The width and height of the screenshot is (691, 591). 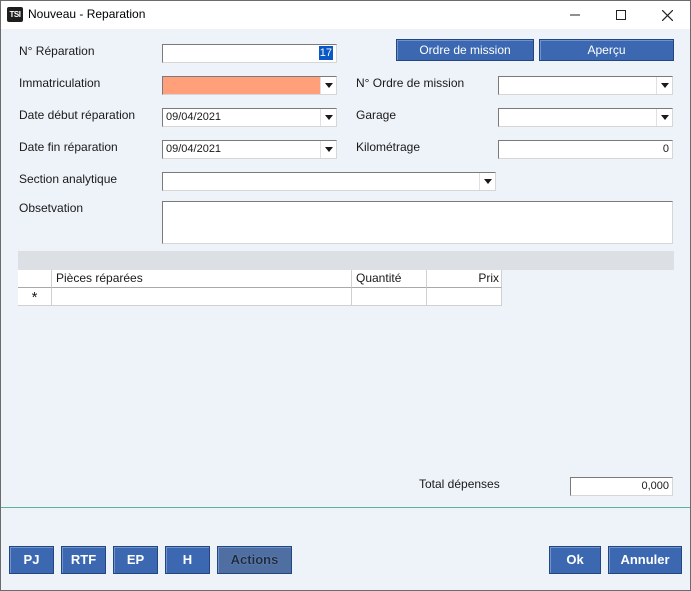 What do you see at coordinates (194, 117) in the screenshot?
I see `date-debut-value: 09/04/2021` at bounding box center [194, 117].